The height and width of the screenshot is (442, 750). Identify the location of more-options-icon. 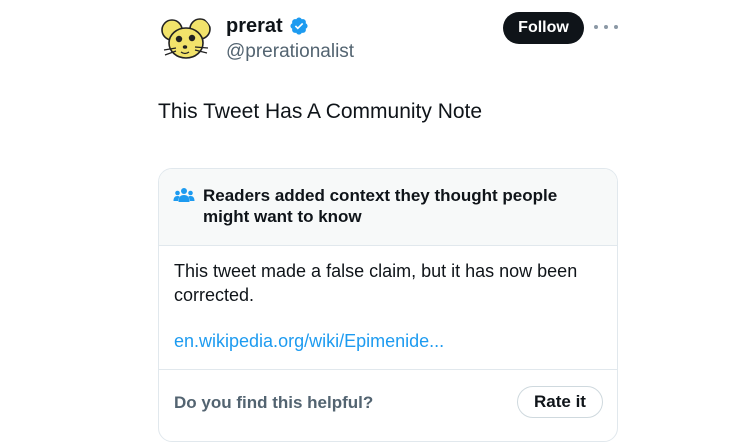
(606, 27).